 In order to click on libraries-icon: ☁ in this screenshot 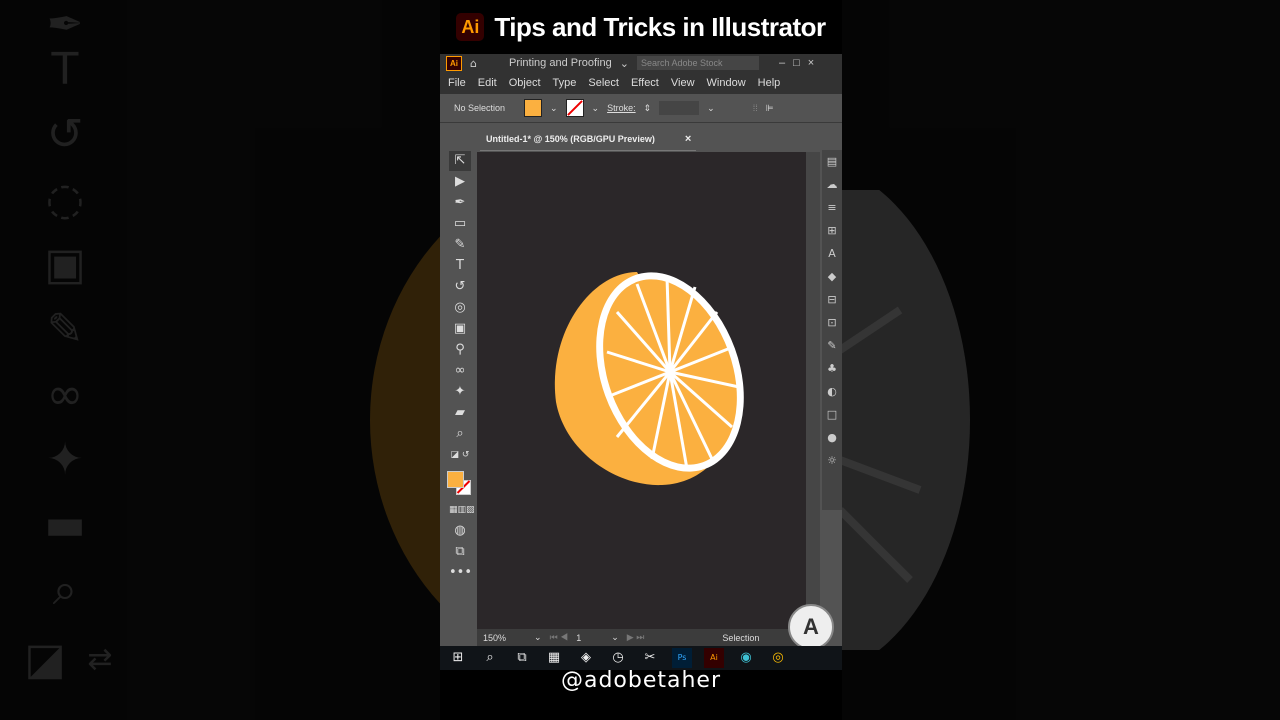, I will do `click(832, 184)`.